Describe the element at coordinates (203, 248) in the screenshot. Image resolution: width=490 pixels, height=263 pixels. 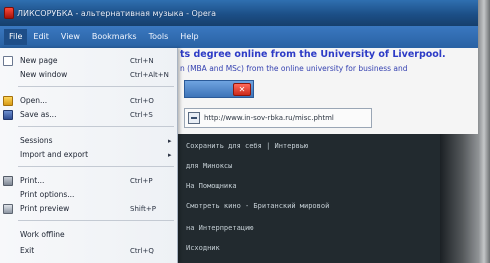
I see `list-item: Исходник` at that location.